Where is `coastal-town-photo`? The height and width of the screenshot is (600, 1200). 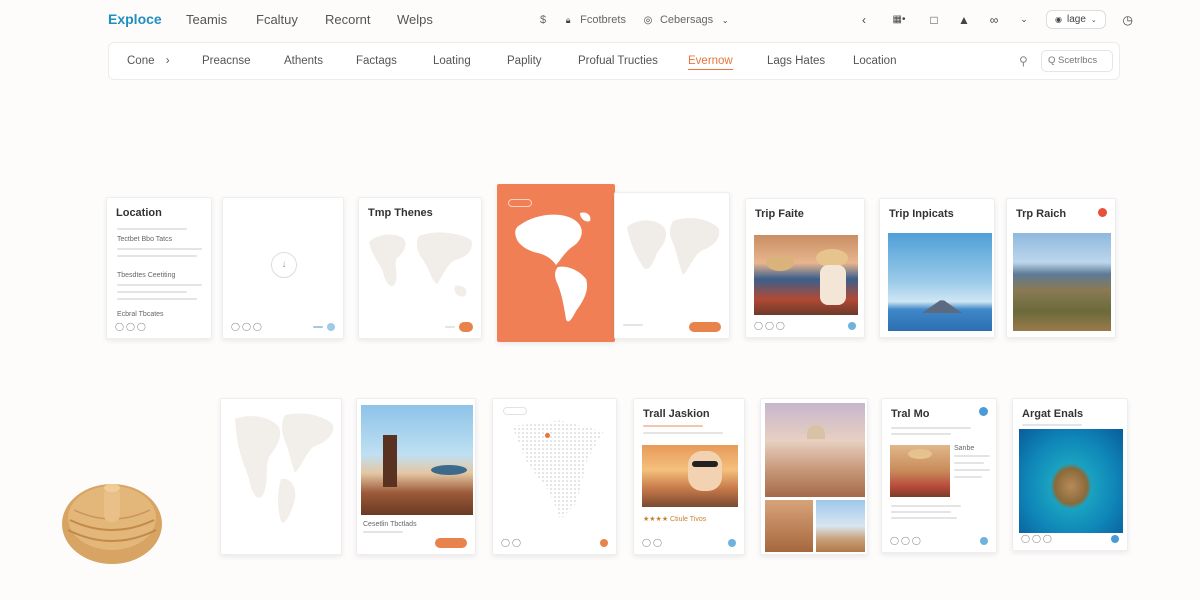
coastal-town-photo is located at coordinates (1062, 282).